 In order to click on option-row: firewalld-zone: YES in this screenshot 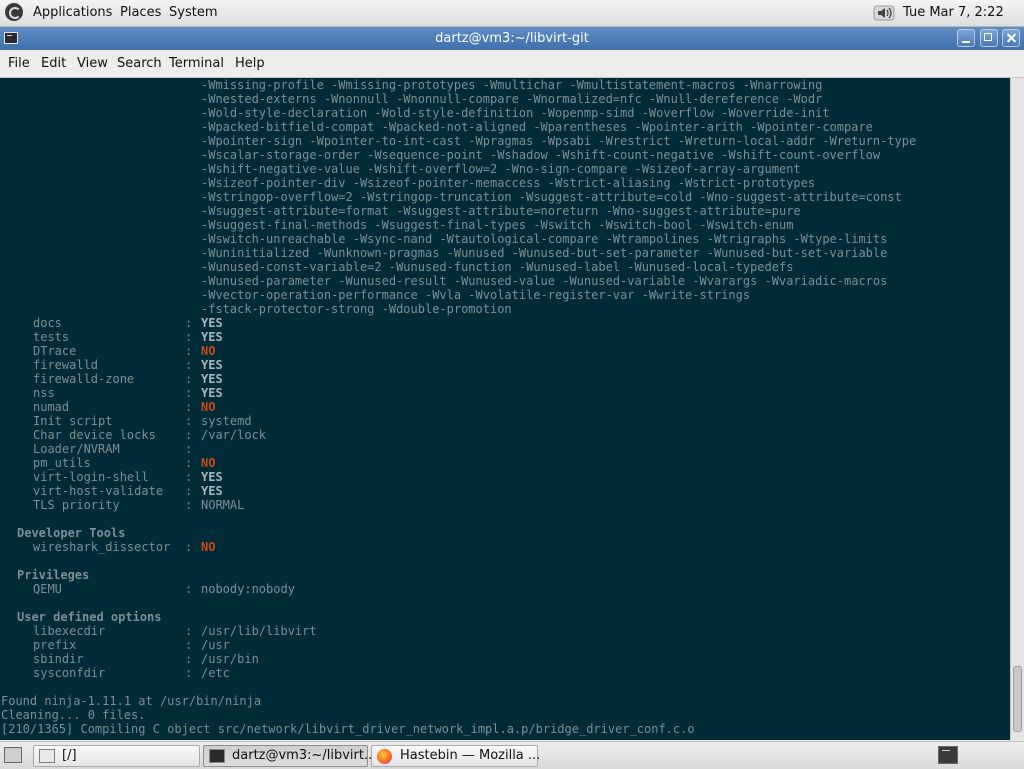, I will do `click(500, 379)`.